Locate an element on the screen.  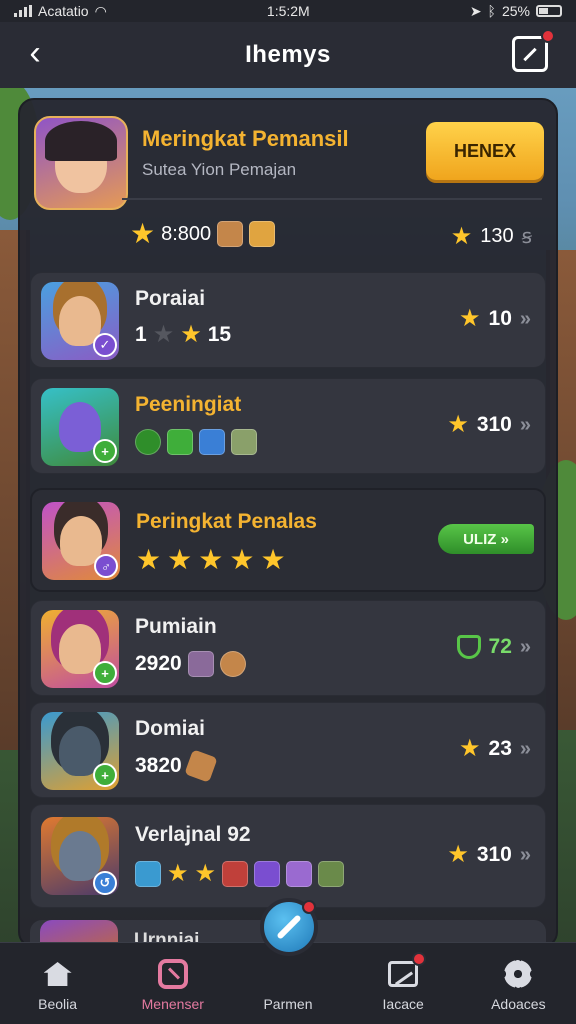
player-name: Peringkat Penalas is located at coordinates (226, 521).